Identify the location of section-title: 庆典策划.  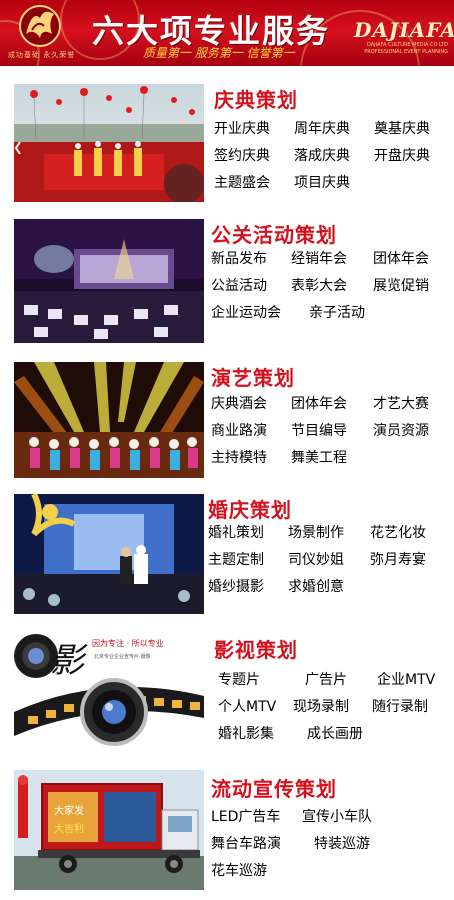
(256, 100).